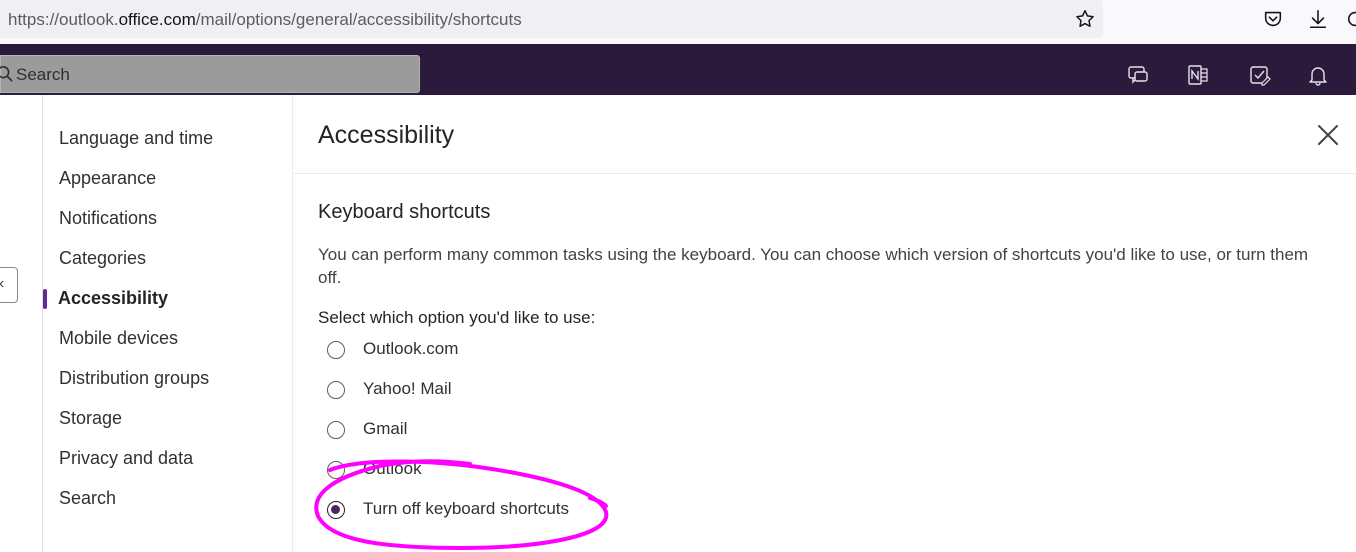 This screenshot has width=1356, height=552. I want to click on section-title: Keyboard shortcuts, so click(404, 212).